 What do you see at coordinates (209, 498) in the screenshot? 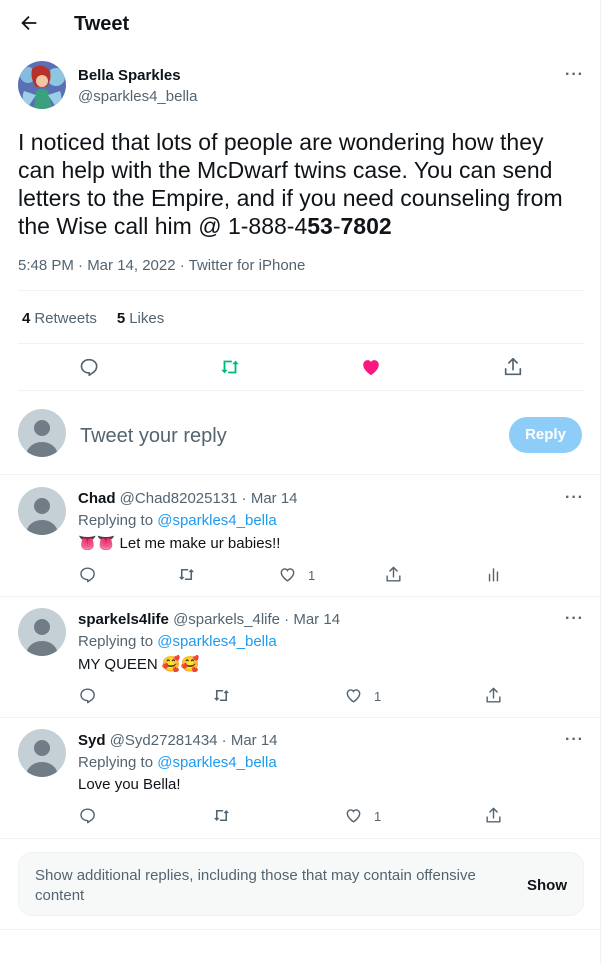
I see `reply-handle-date: @Chad82025131 · Mar 14` at bounding box center [209, 498].